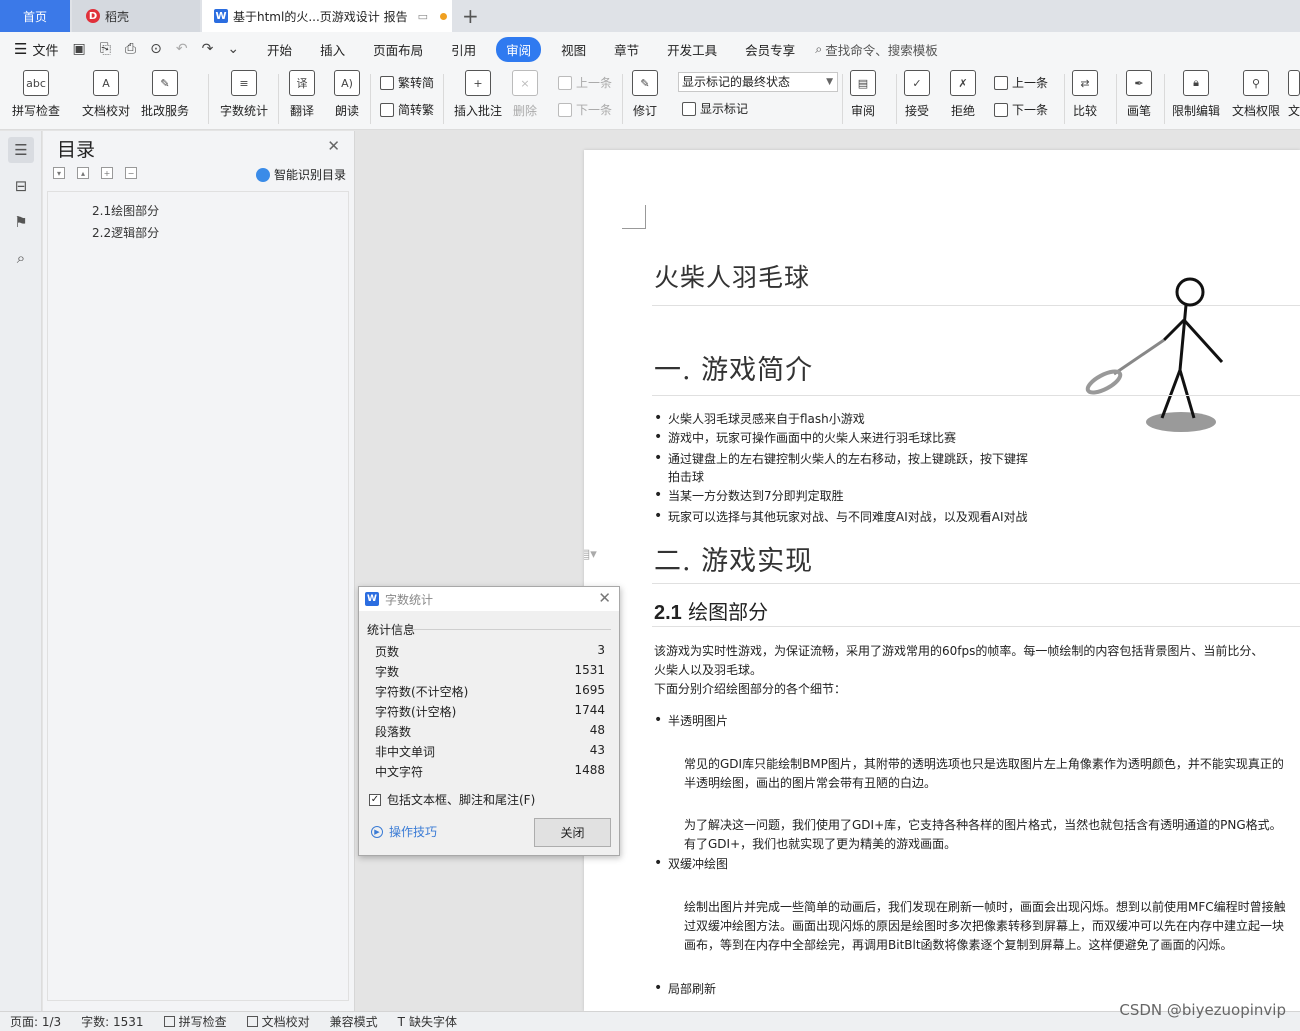 Image resolution: width=1300 pixels, height=1031 pixels. I want to click on menu-start: 开始, so click(279, 49).